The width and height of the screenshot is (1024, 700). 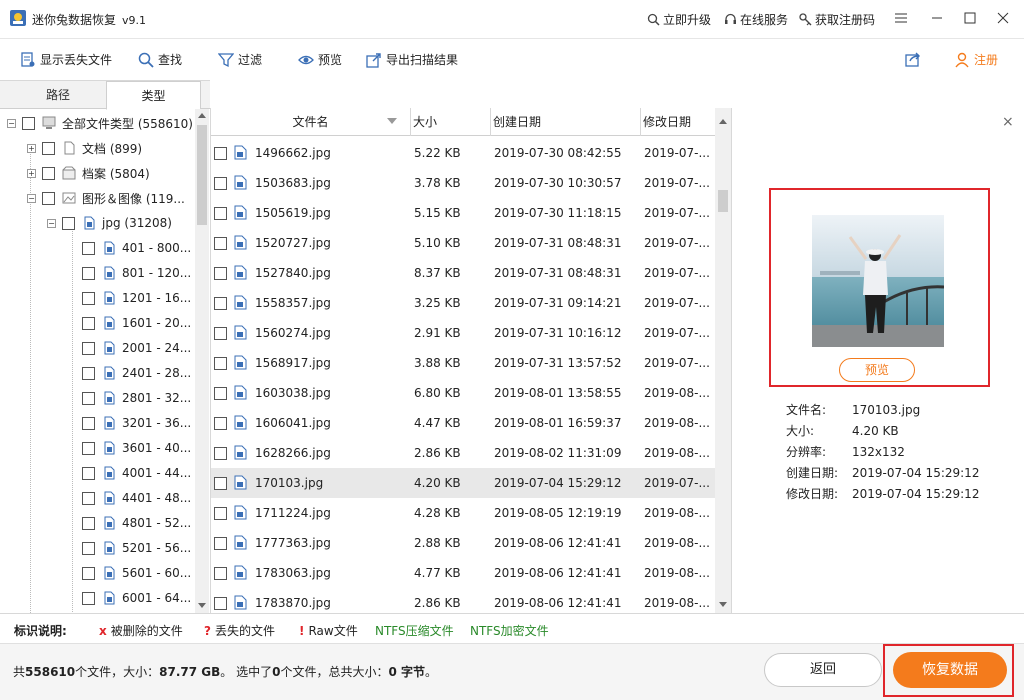 What do you see at coordinates (976, 59) in the screenshot?
I see `register-button: 注册` at bounding box center [976, 59].